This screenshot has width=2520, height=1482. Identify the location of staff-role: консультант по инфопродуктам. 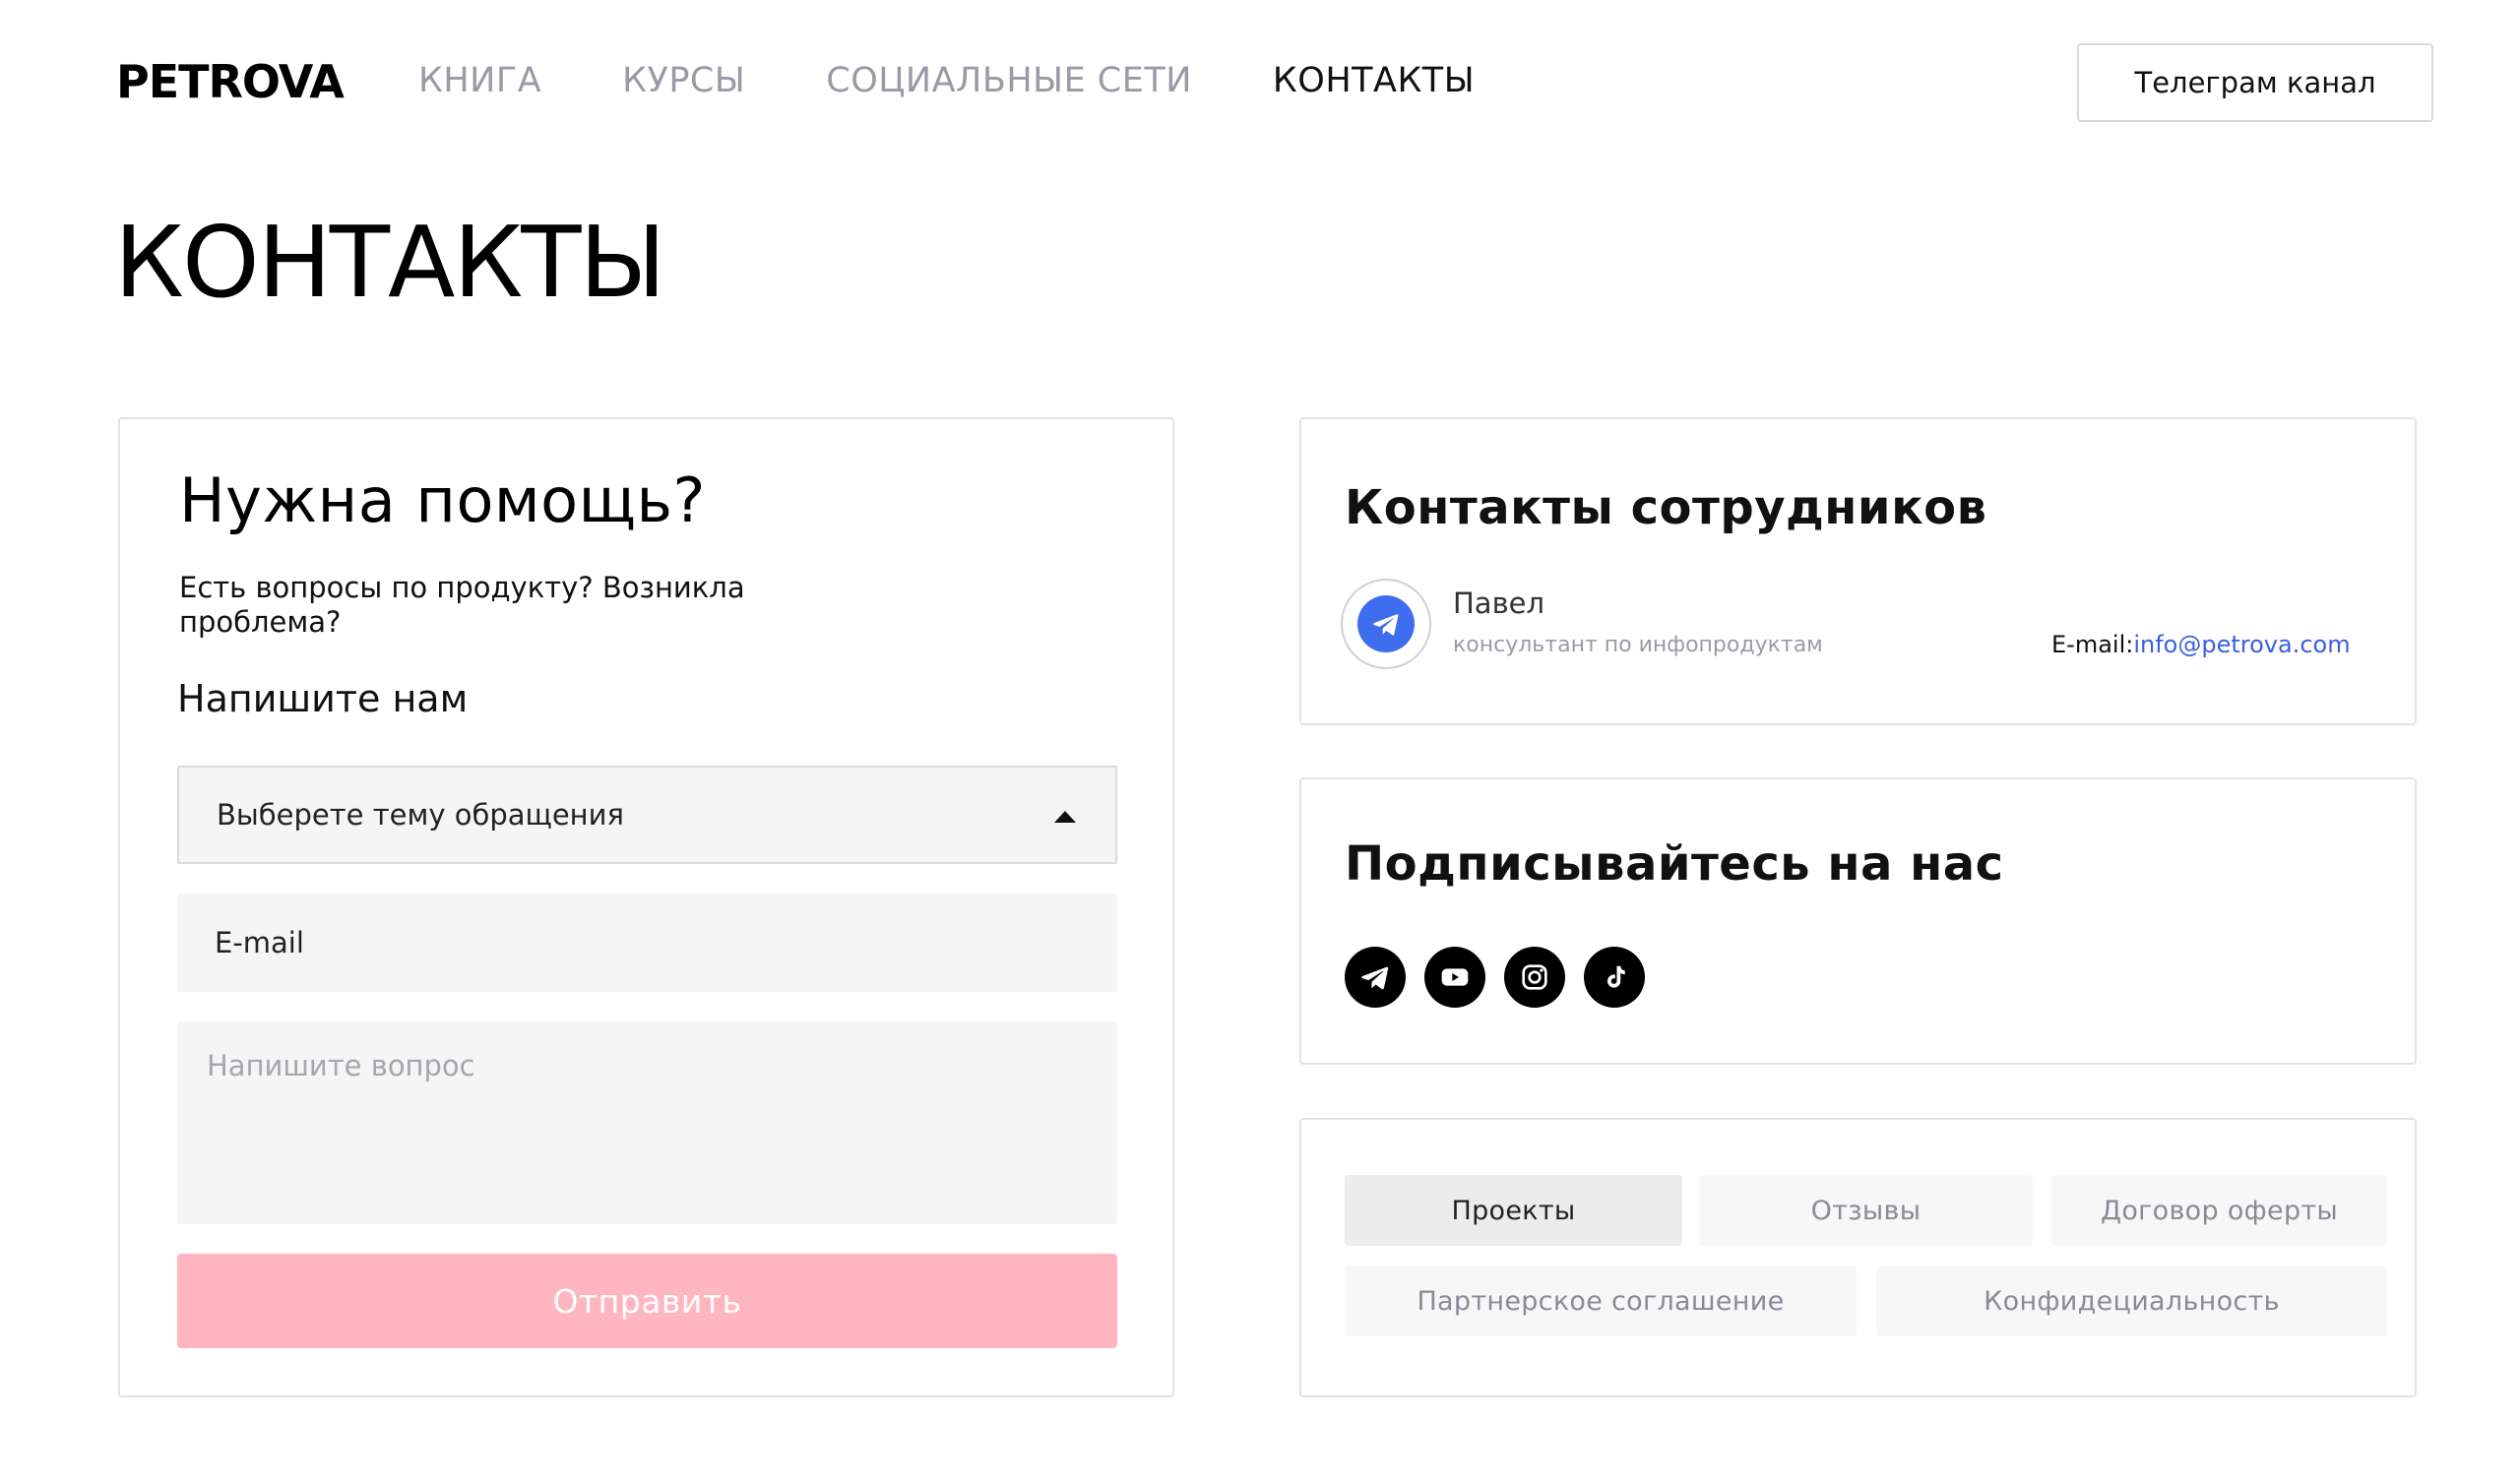
(1638, 645).